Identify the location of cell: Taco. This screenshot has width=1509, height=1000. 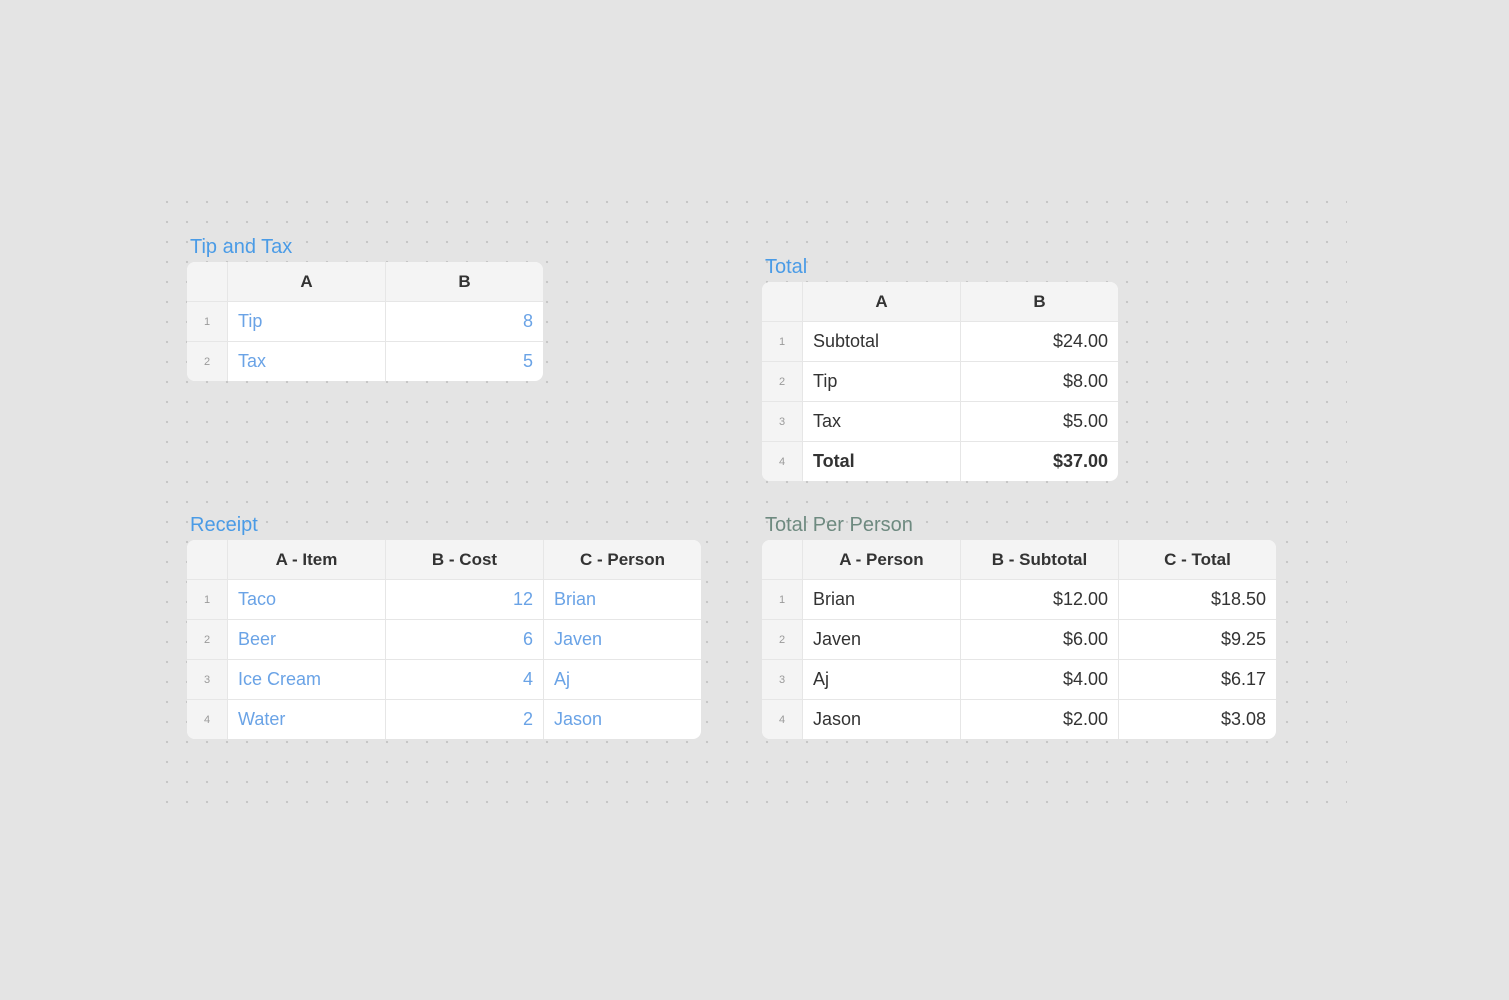
(307, 600).